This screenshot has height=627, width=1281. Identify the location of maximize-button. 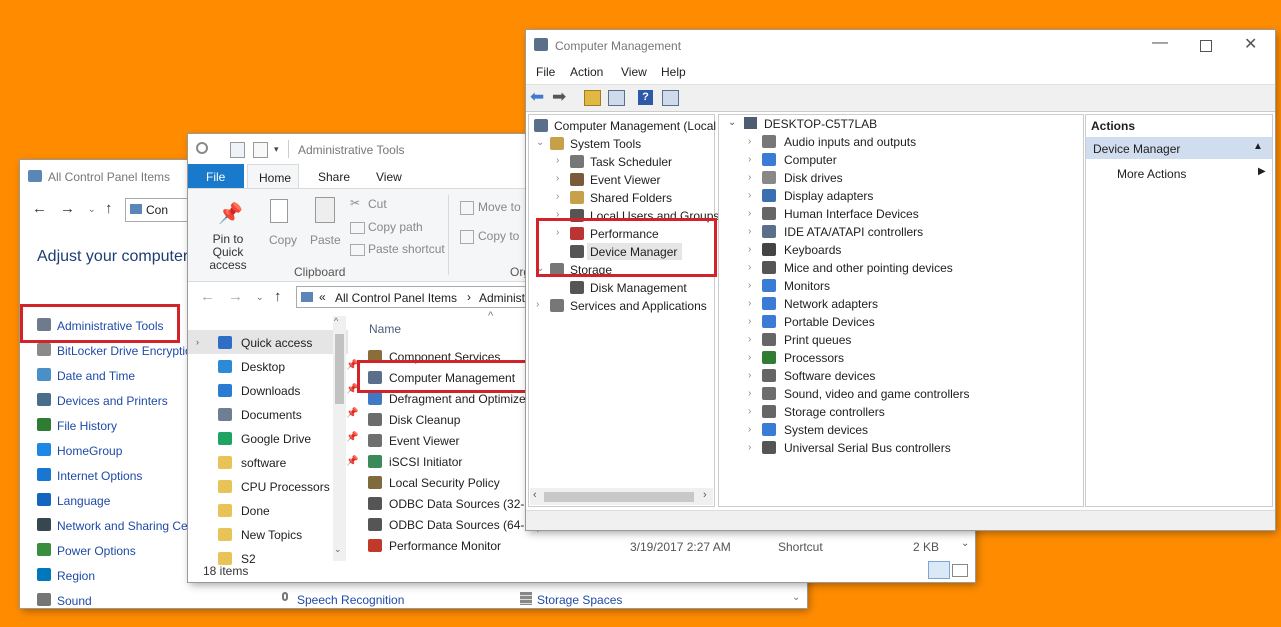
(1206, 46).